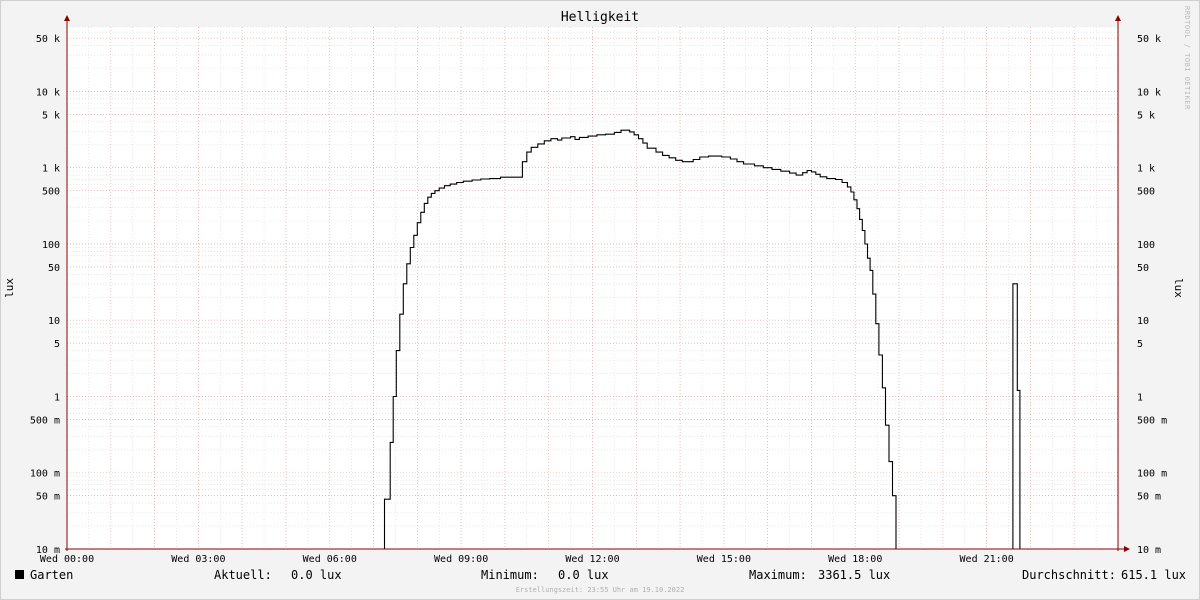 This screenshot has width=1200, height=600. I want to click on legend-min-label: Minimum:, so click(510, 575).